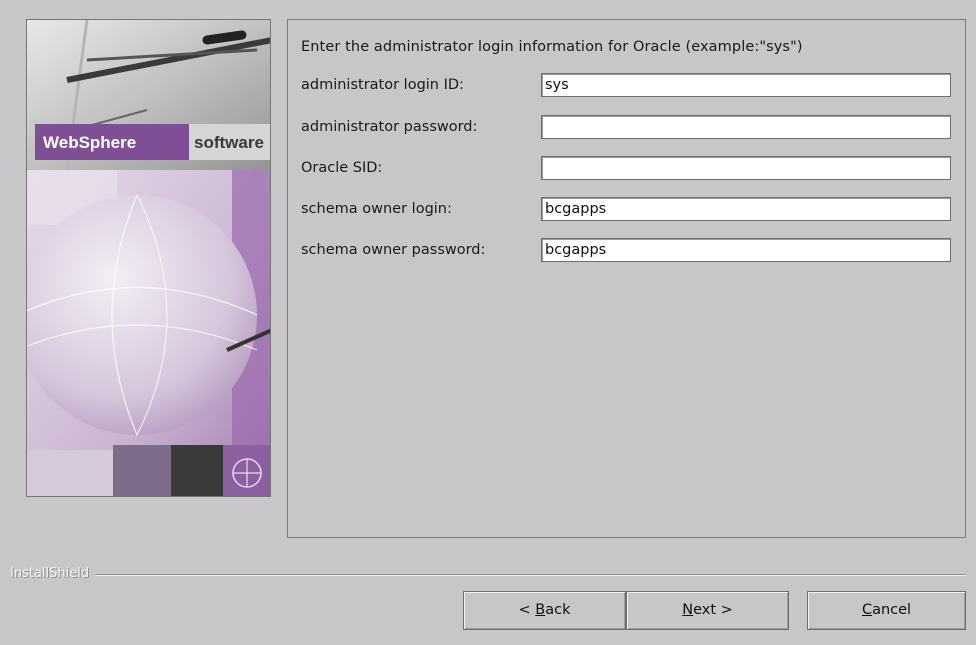 The width and height of the screenshot is (976, 645). I want to click on admin-password-input, so click(746, 127).